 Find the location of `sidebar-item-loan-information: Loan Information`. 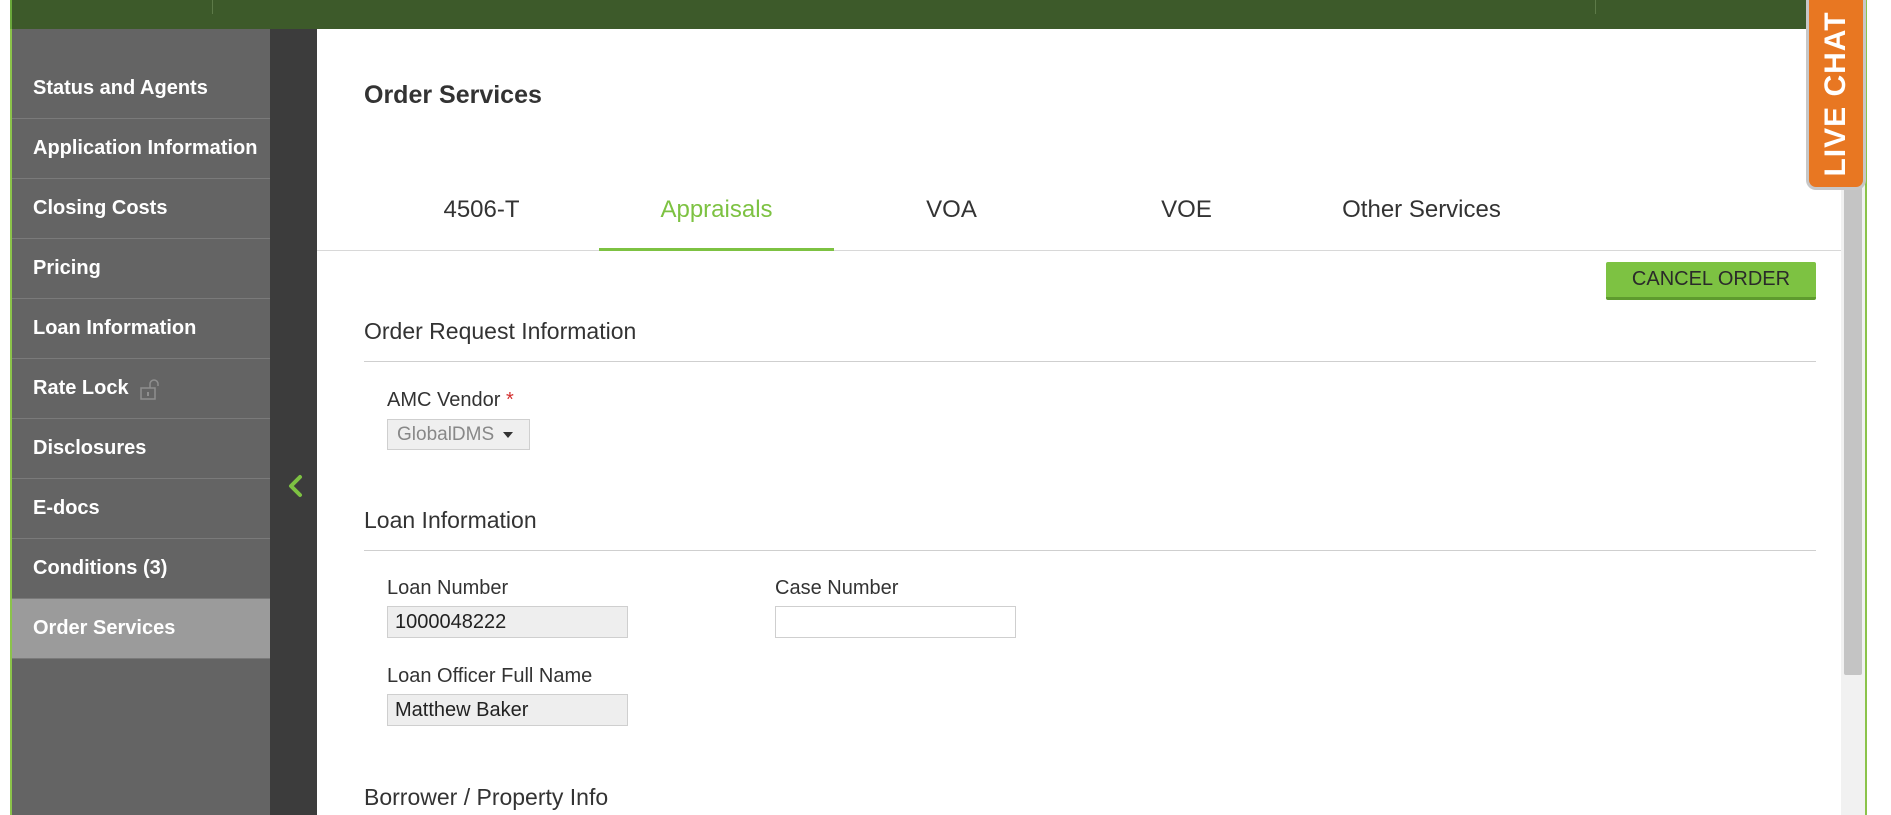

sidebar-item-loan-information: Loan Information is located at coordinates (141, 329).